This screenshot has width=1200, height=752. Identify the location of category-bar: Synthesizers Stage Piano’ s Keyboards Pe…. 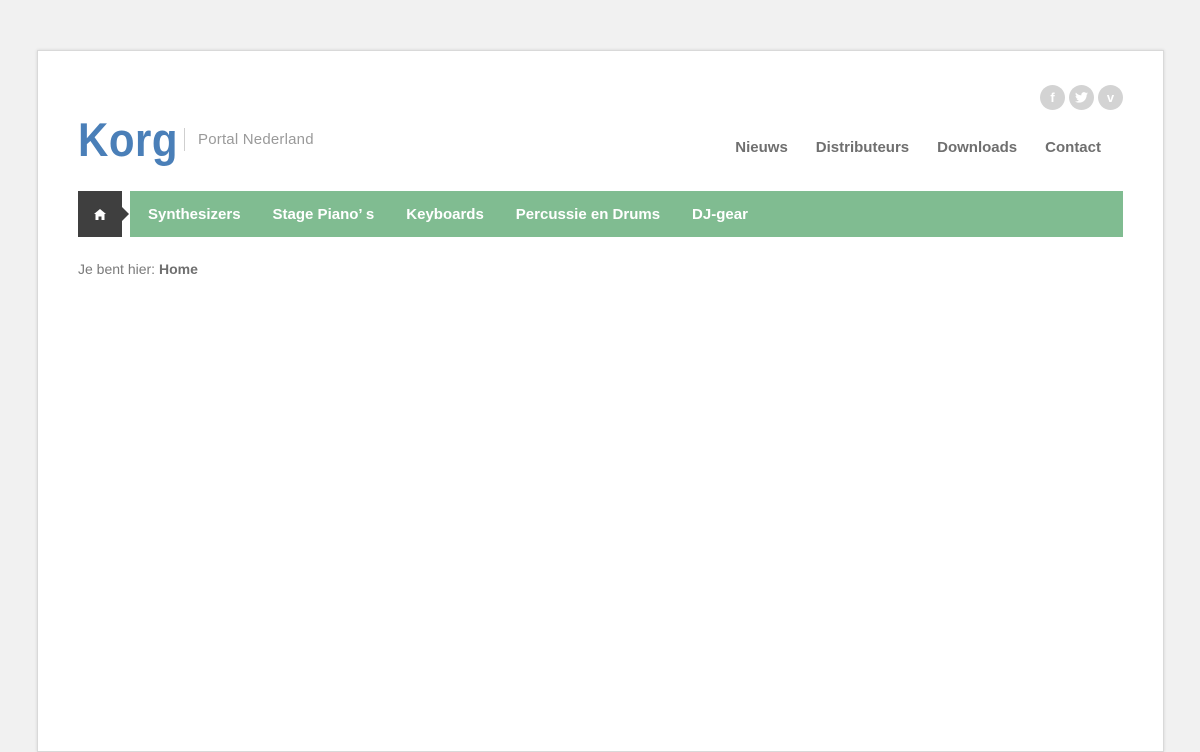
(626, 214).